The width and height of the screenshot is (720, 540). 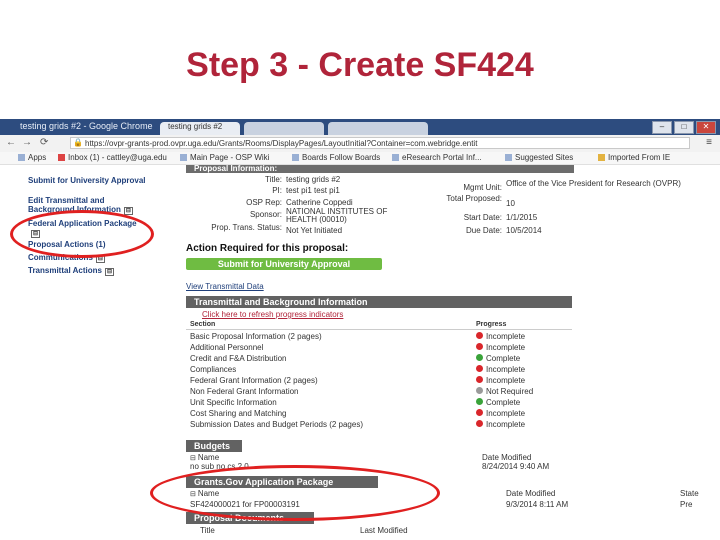 What do you see at coordinates (224, 157) in the screenshot?
I see `bookmark-osp-wiki: Main Page - OSP Wiki` at bounding box center [224, 157].